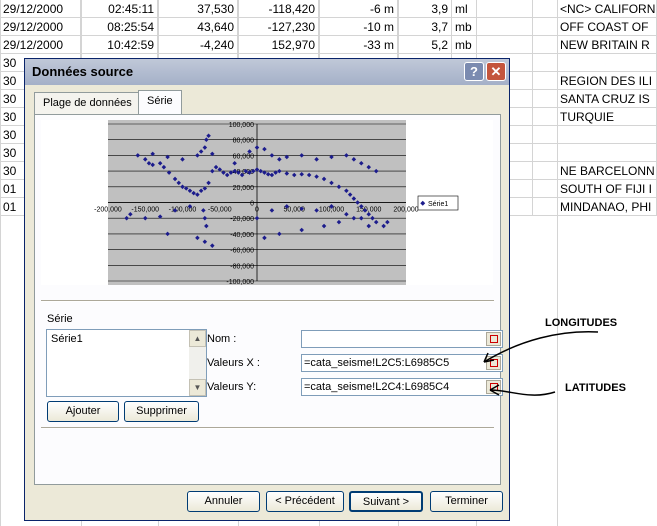  I want to click on x-tick-label: 200,000, so click(405, 210).